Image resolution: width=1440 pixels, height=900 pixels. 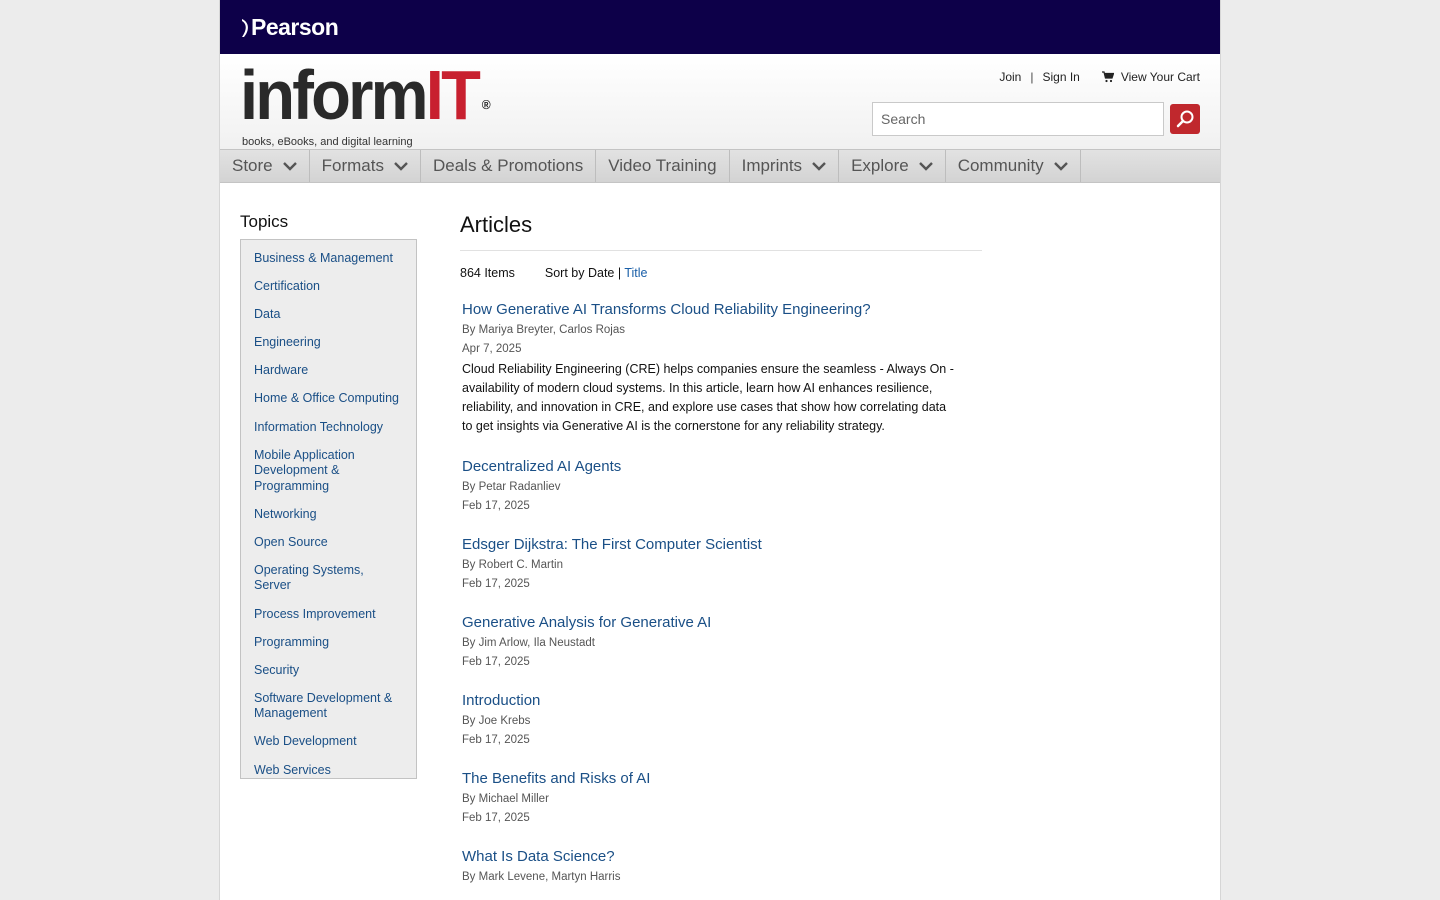 I want to click on topic-web-development: Web Development, so click(x=328, y=742).